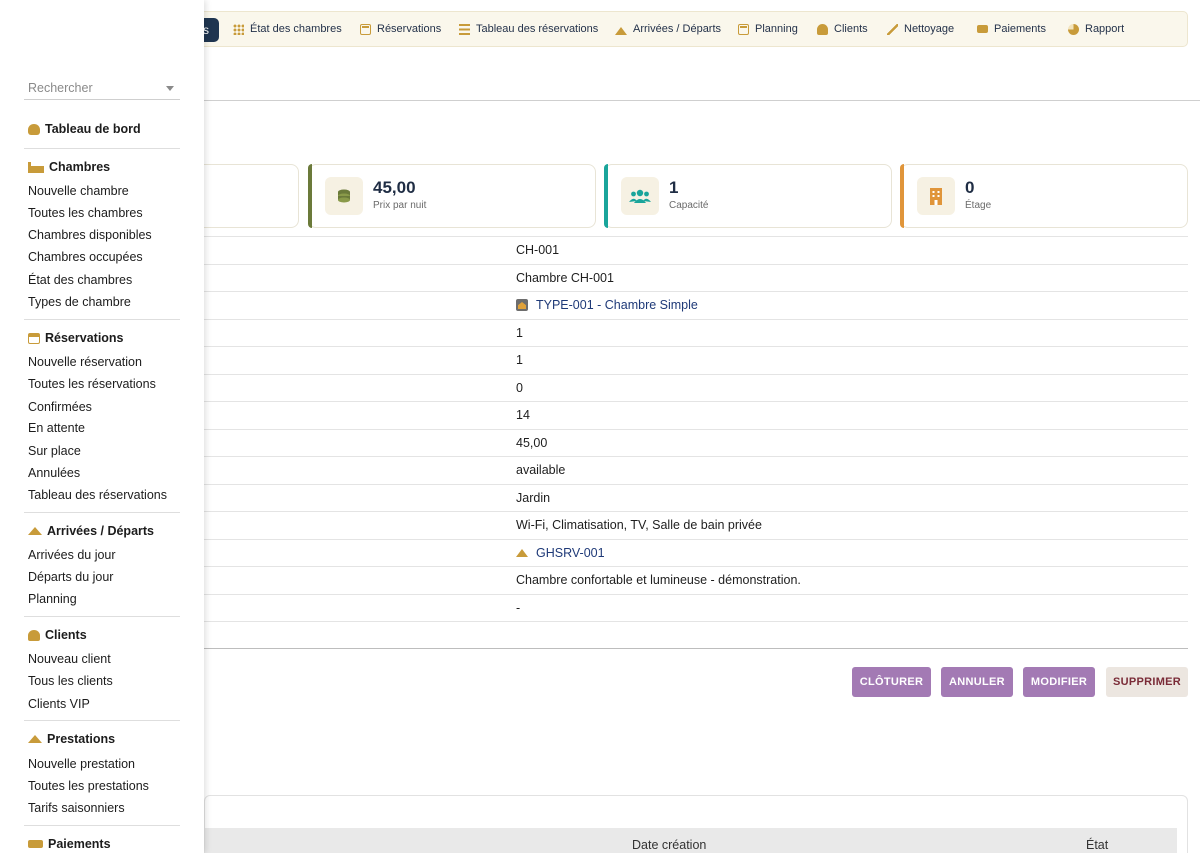 Image resolution: width=1200 pixels, height=853 pixels. What do you see at coordinates (668, 29) in the screenshot?
I see `nav-item-arrivees-departs: Arrivées / Départs` at bounding box center [668, 29].